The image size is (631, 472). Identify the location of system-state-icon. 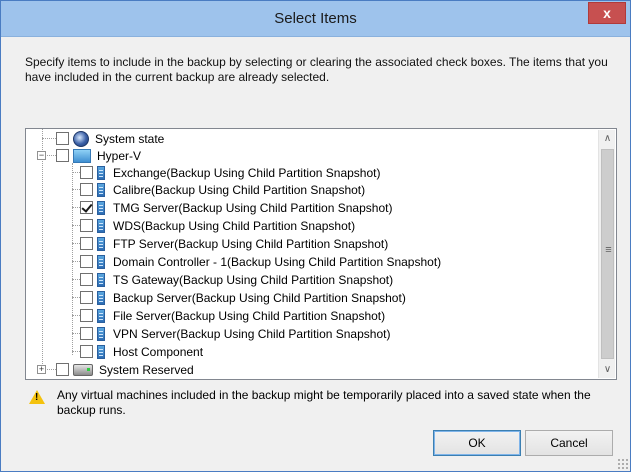
(81, 138).